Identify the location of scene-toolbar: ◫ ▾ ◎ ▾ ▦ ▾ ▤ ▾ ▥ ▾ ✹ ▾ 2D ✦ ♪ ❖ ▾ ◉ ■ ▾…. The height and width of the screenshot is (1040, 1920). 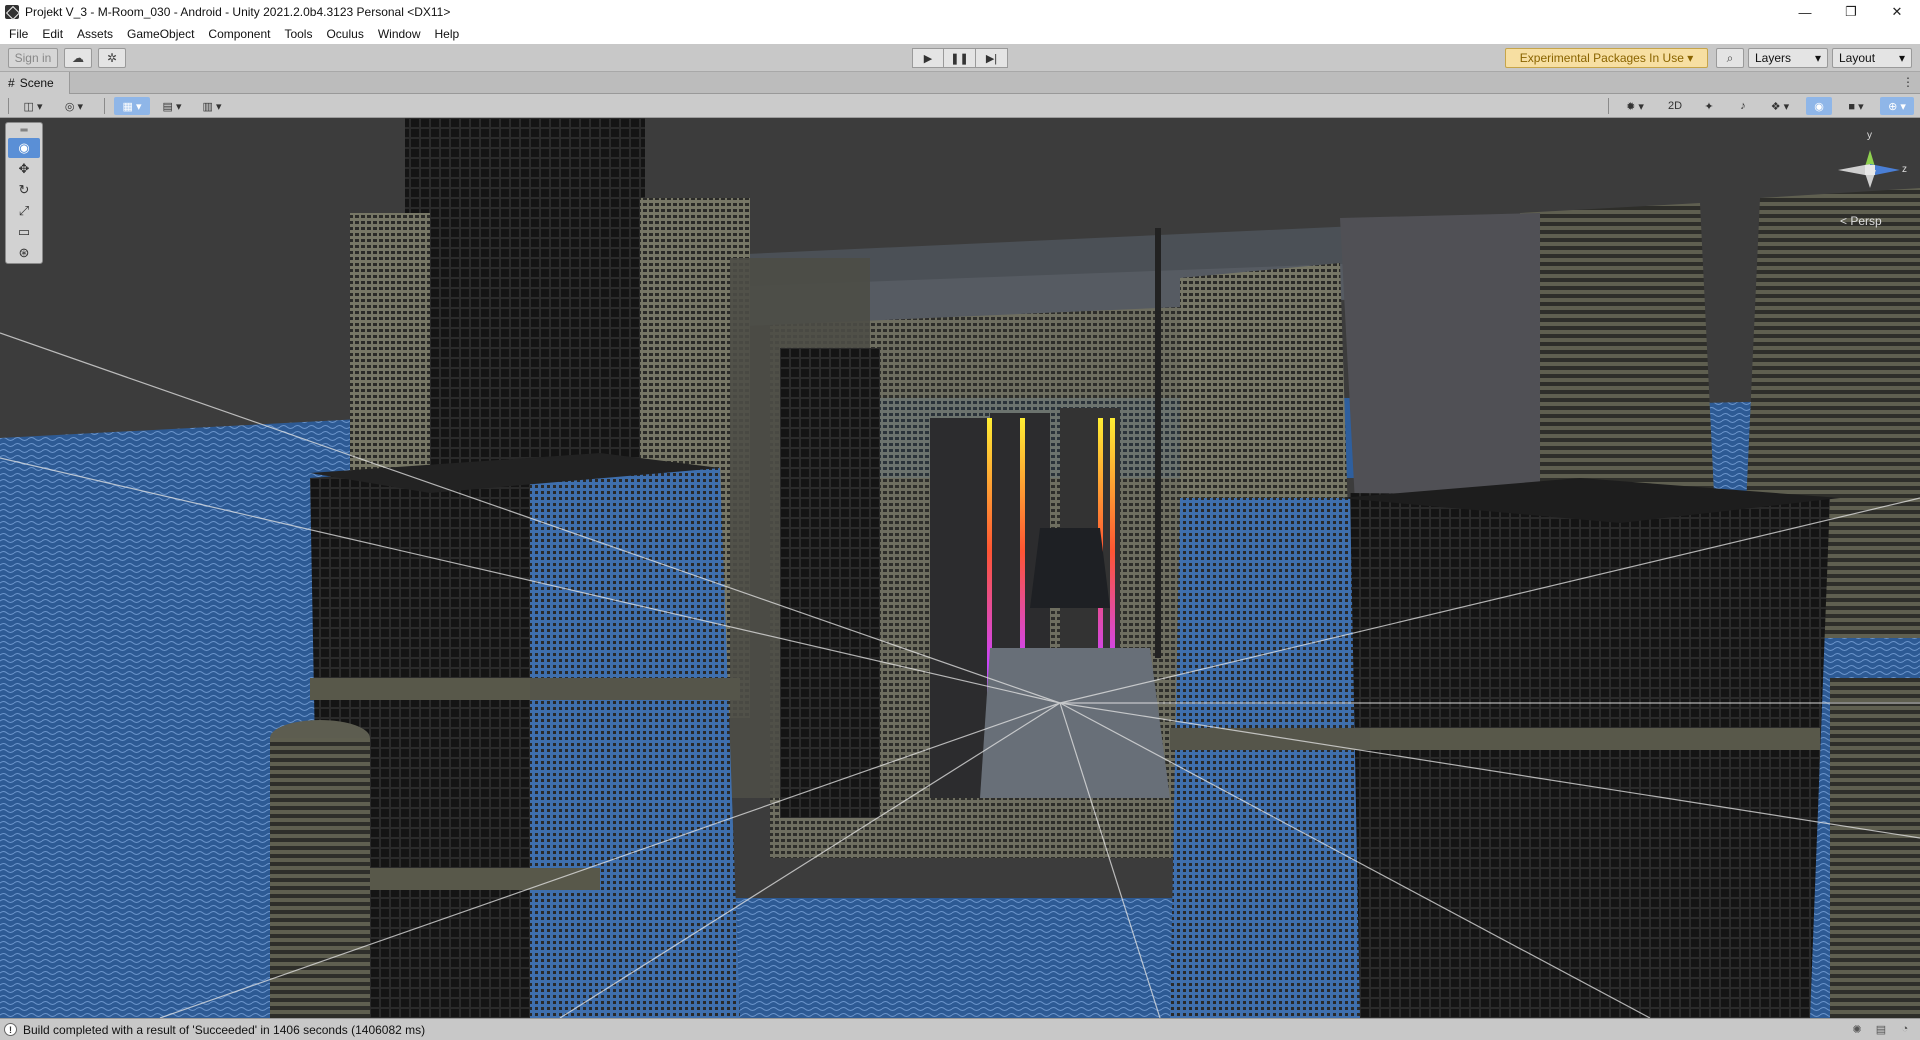
(960, 106).